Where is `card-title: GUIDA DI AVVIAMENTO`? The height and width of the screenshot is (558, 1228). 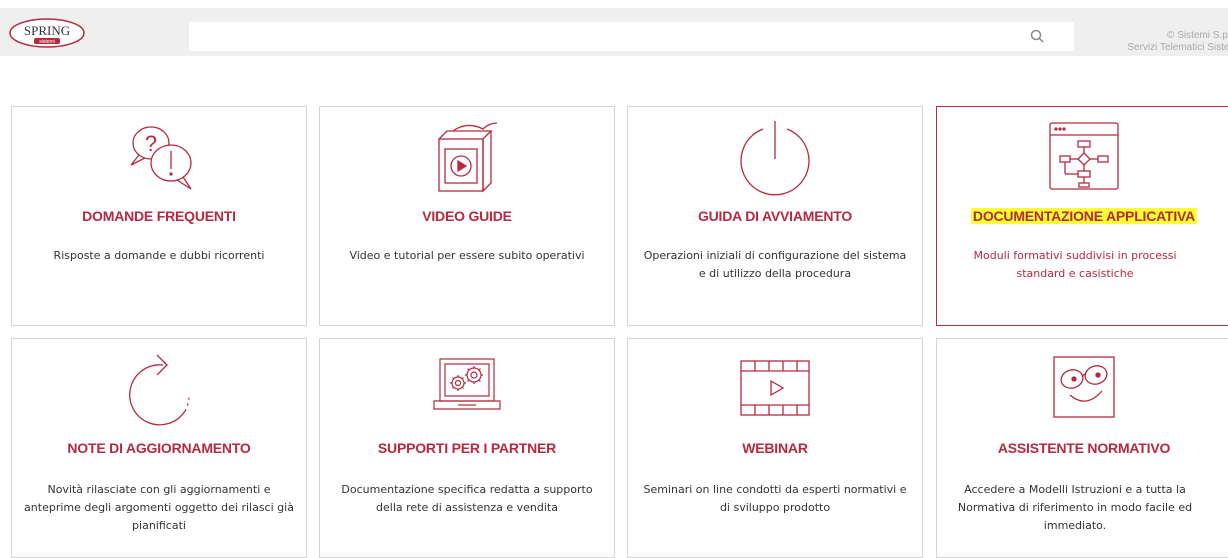
card-title: GUIDA DI AVVIAMENTO is located at coordinates (775, 216).